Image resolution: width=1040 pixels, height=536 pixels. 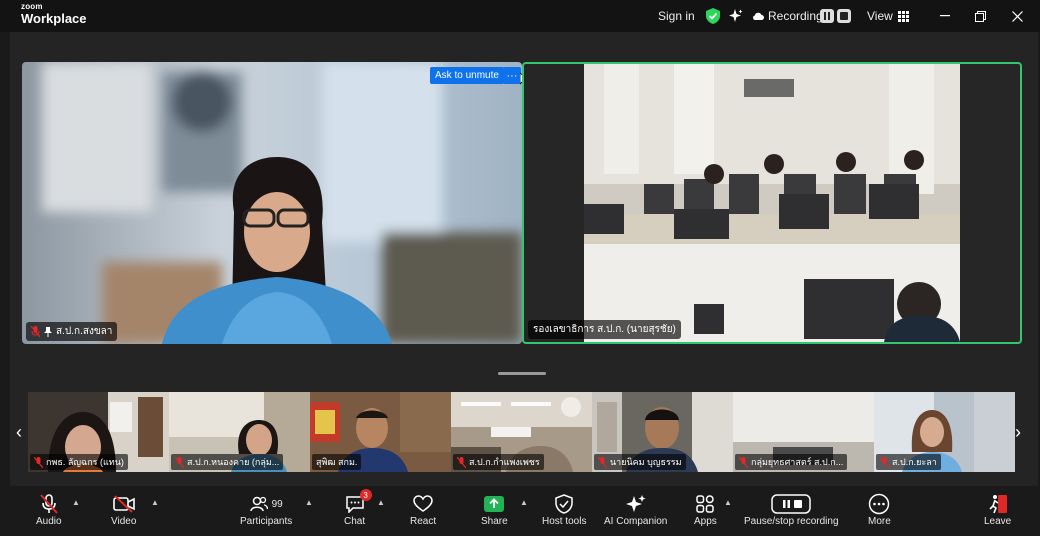 I want to click on strip-participant-name: สุพิฒ สกม., so click(x=337, y=462).